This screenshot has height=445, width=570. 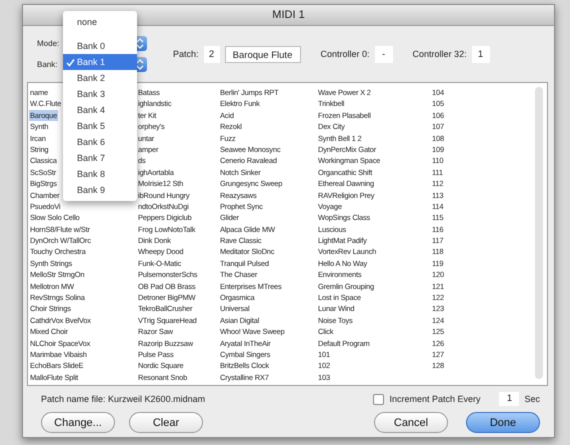 I want to click on menu-item: Bank 2, so click(x=100, y=78).